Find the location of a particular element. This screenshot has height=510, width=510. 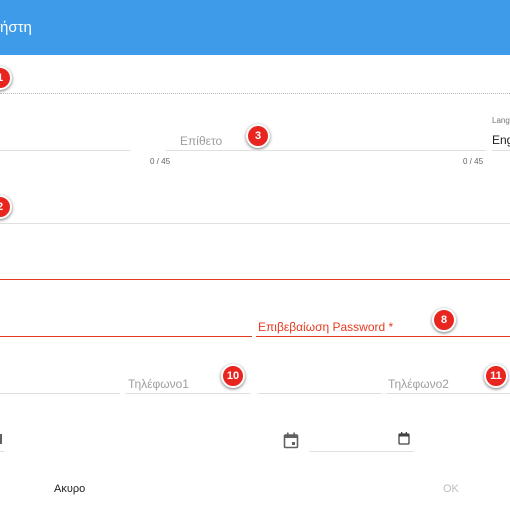

annotation-badge-10: 10 is located at coordinates (233, 376).